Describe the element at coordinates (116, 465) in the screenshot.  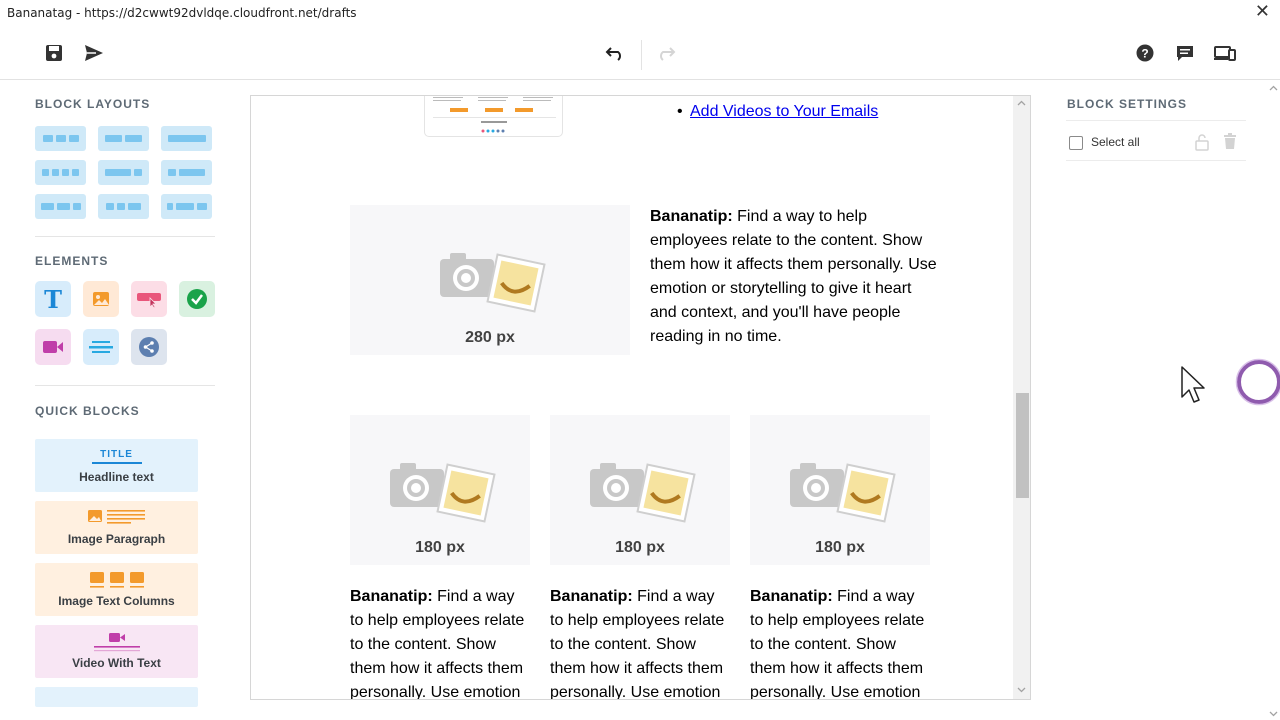
I see `quick-block-headline-text: TITLE Headline text` at that location.